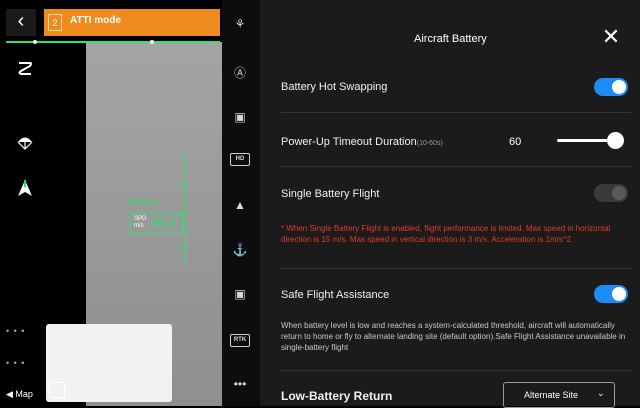  What do you see at coordinates (429, 143) in the screenshot?
I see `timeout-range: (10-60s)` at bounding box center [429, 143].